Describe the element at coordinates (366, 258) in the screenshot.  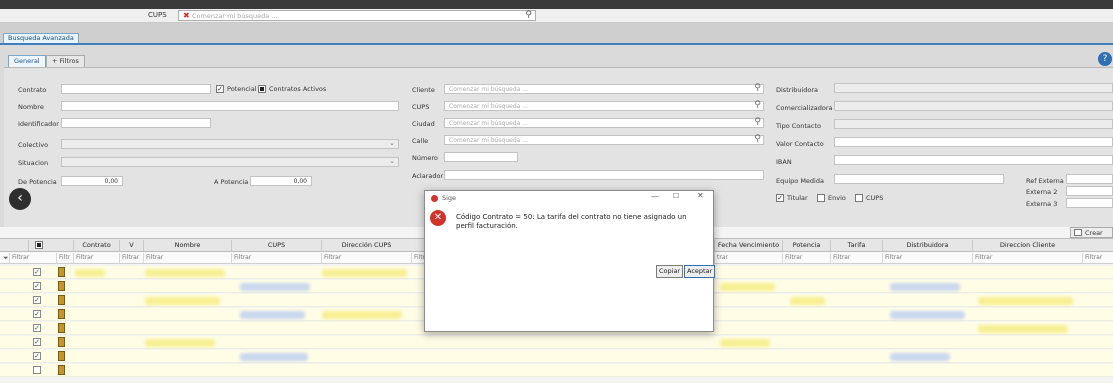
I see `filter-direccion-cups: Filtrar` at that location.